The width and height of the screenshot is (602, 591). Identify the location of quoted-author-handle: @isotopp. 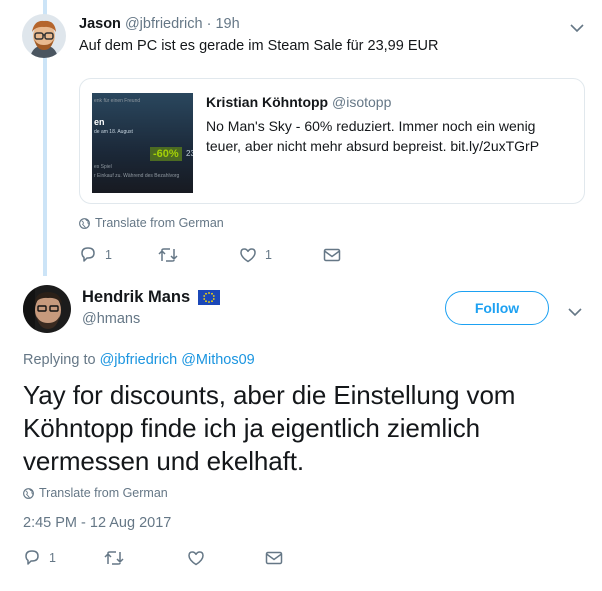
(362, 102).